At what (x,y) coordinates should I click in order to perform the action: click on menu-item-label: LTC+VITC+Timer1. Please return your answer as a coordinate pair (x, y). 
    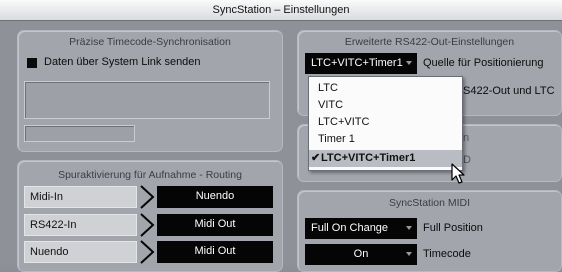
    Looking at the image, I should click on (368, 158).